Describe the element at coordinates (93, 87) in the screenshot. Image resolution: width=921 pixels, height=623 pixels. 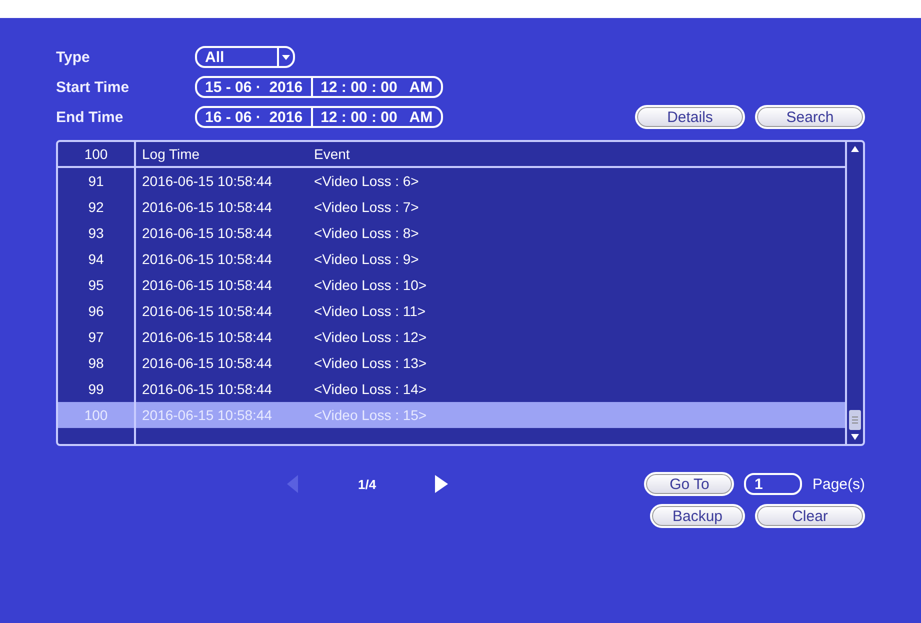
I see `field-label: Start Time` at that location.